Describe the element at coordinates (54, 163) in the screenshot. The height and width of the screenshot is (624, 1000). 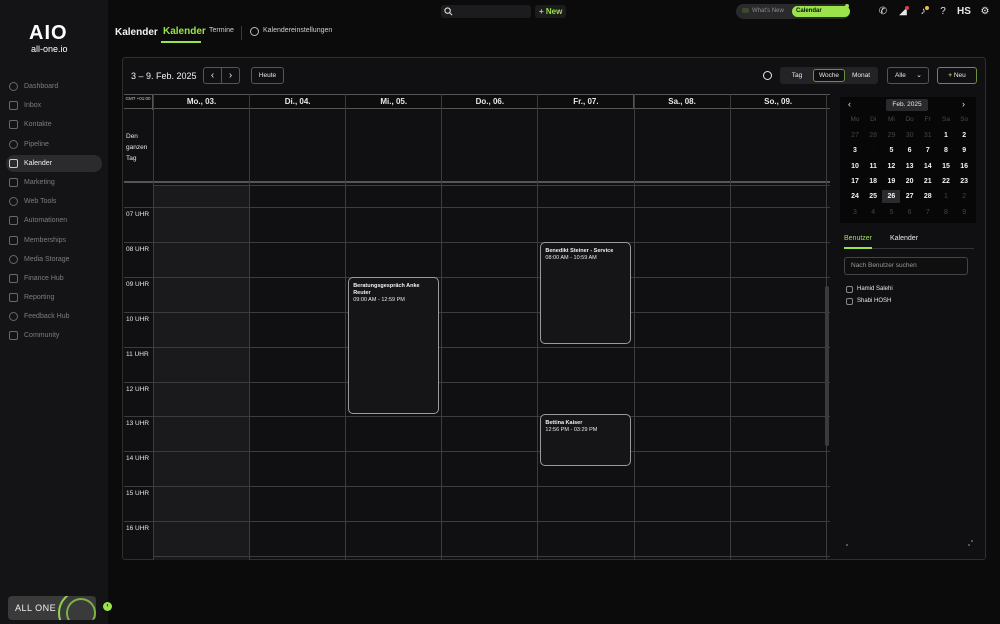
I see `sidebar-item-kalender: Kalender` at that location.